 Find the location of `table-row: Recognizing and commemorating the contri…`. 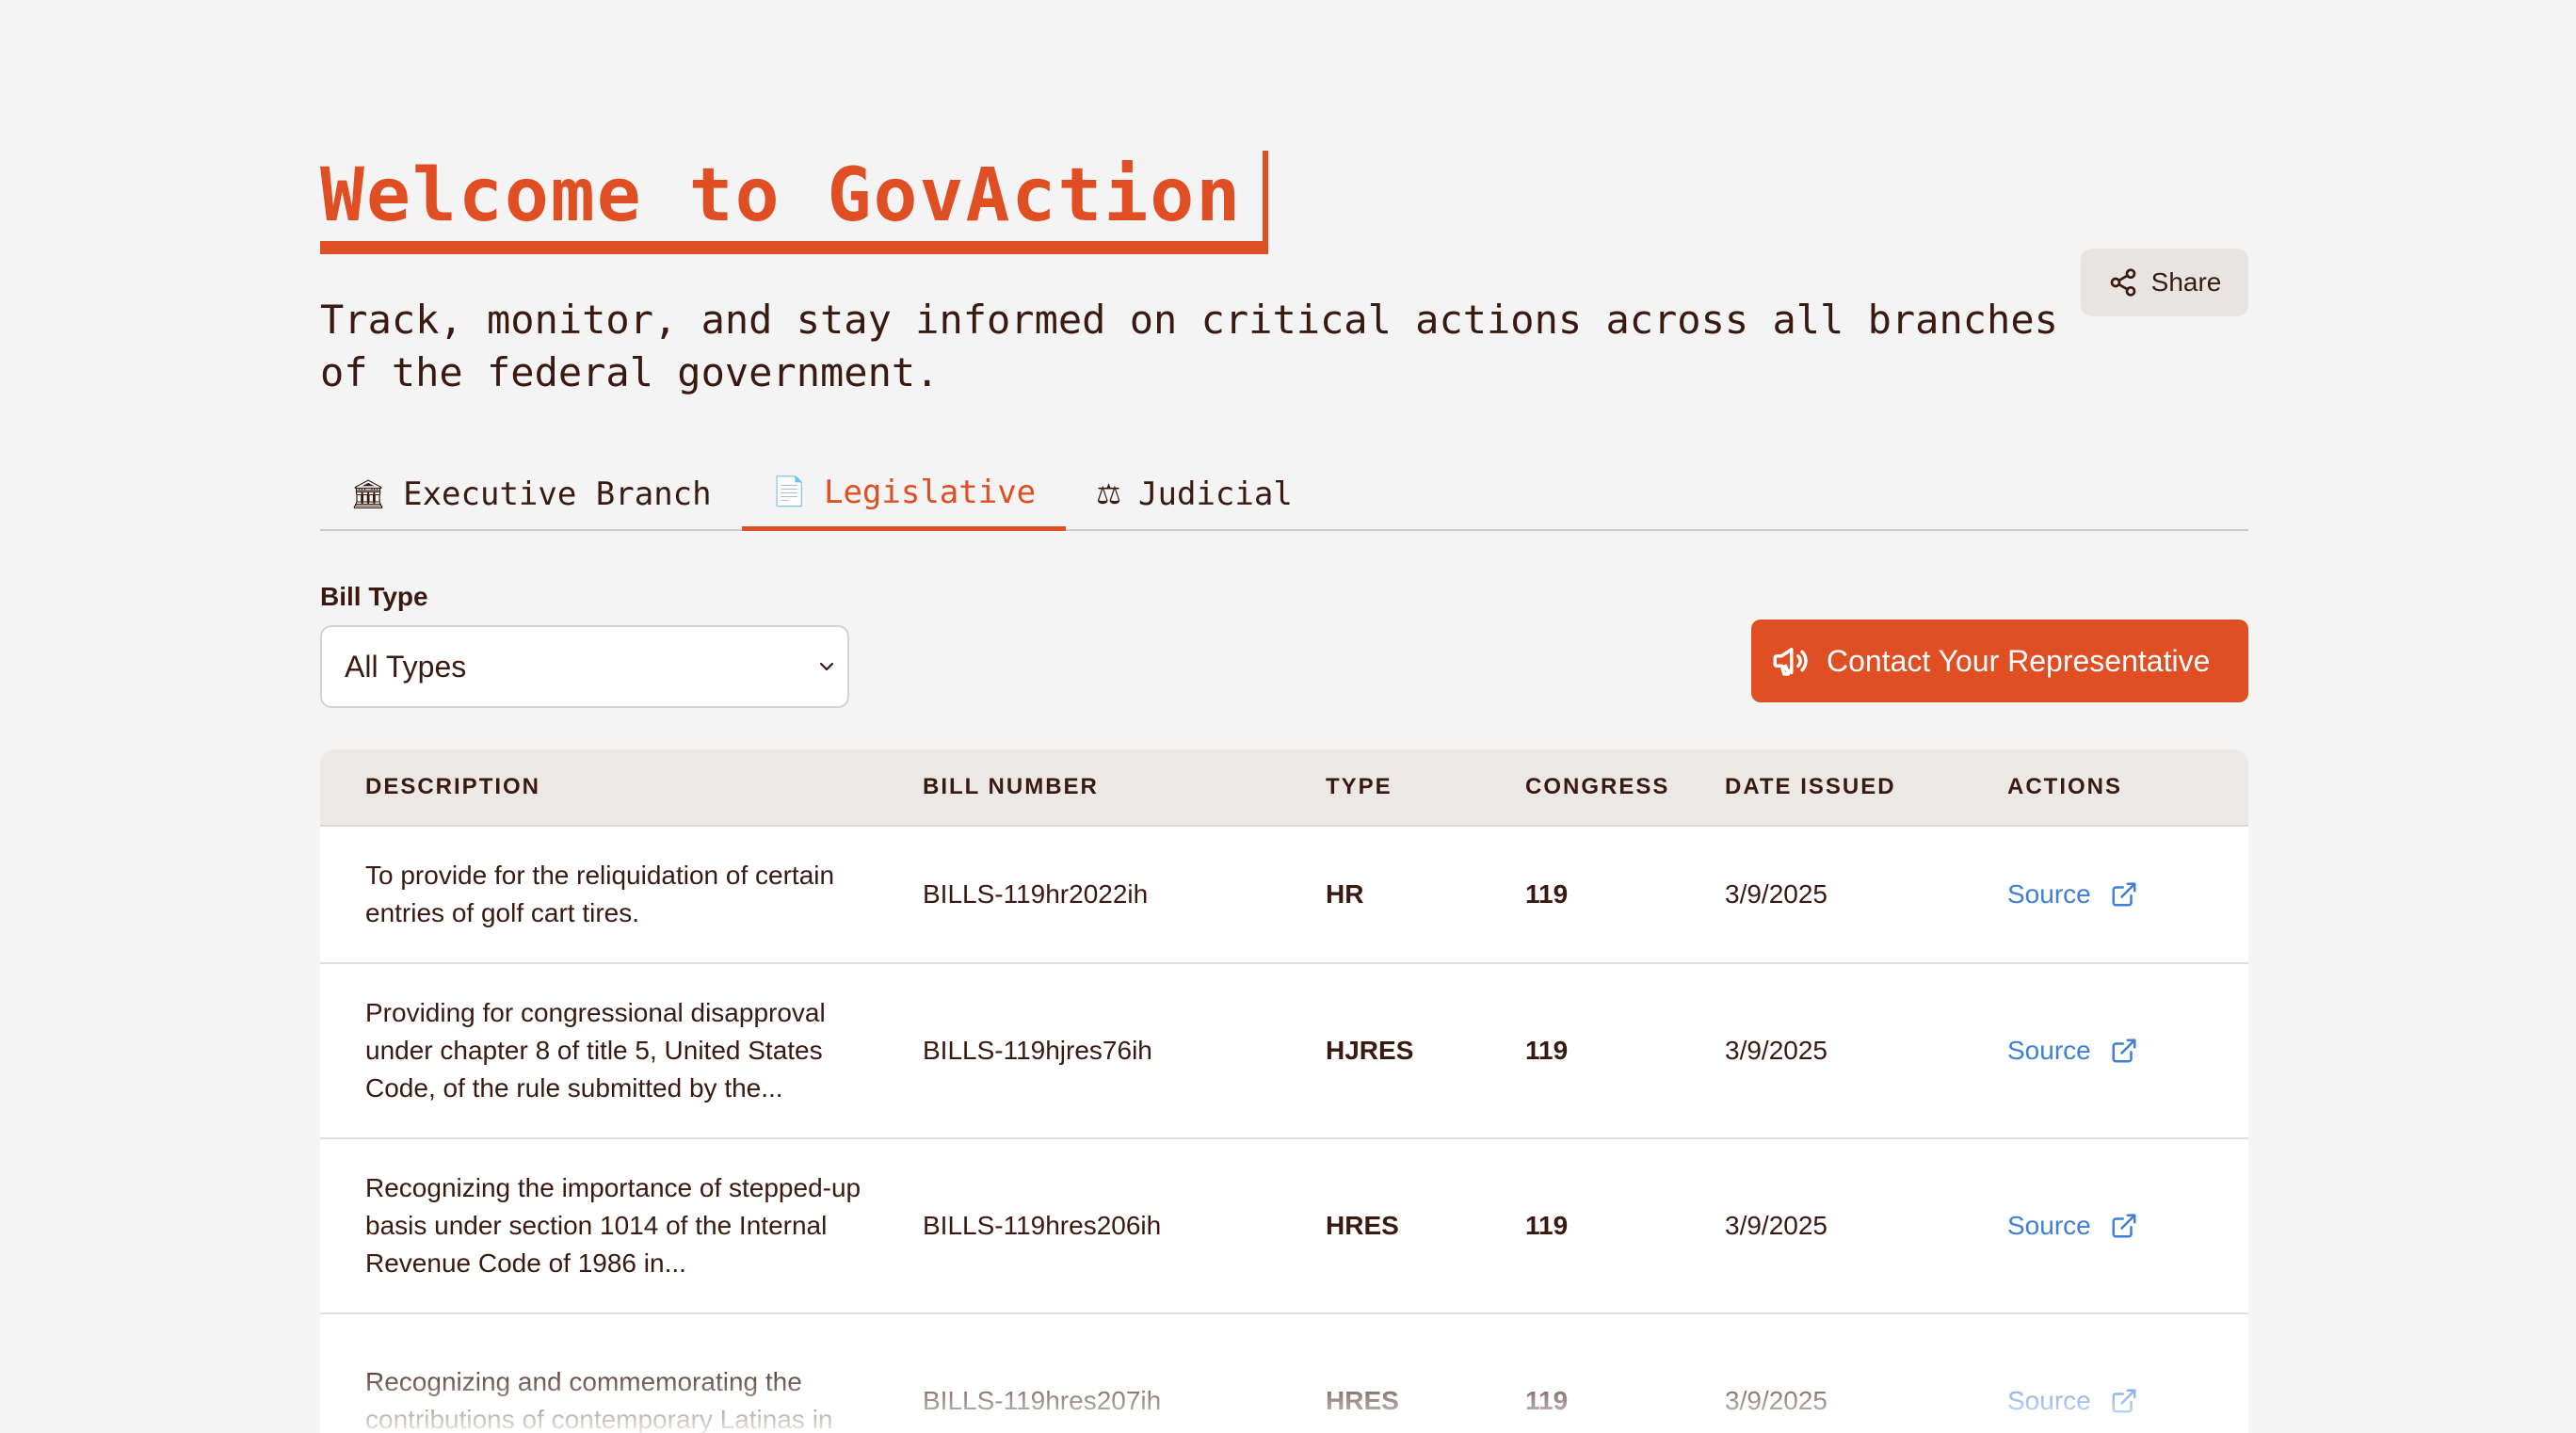

table-row: Recognizing and commemorating the contri… is located at coordinates (1284, 1373).